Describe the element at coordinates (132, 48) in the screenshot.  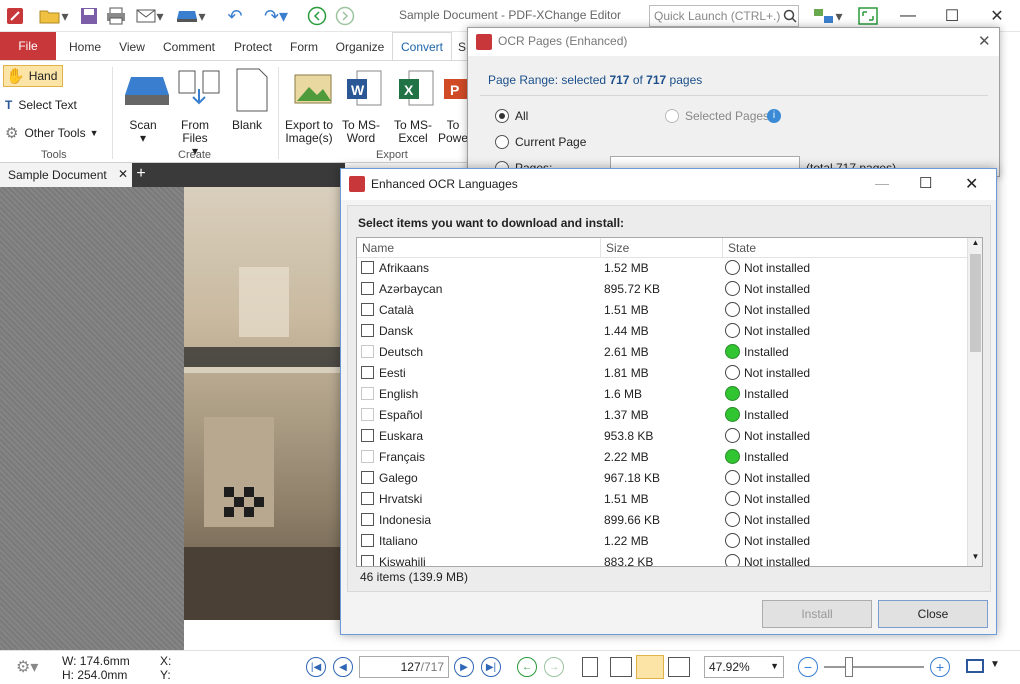
I see `tab-view: View` at that location.